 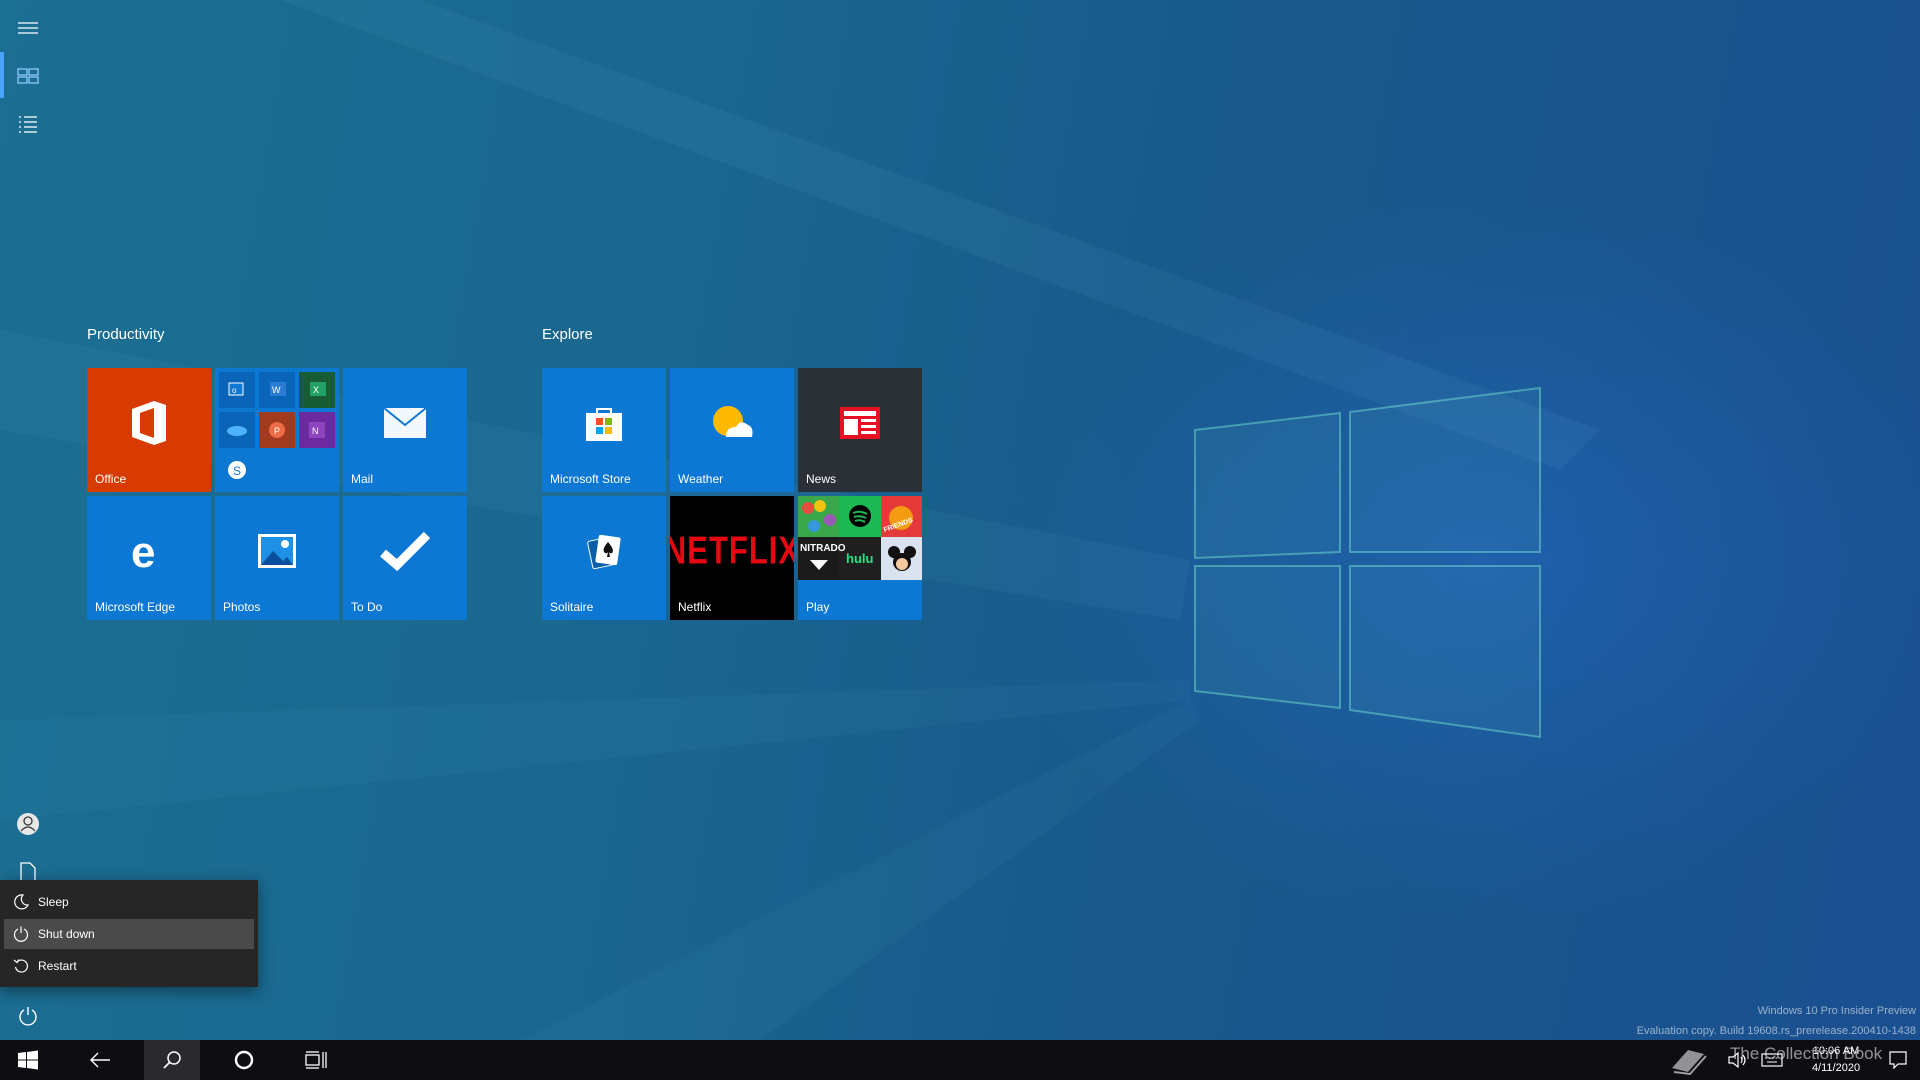 I want to click on task-view-icon, so click(x=316, y=1060).